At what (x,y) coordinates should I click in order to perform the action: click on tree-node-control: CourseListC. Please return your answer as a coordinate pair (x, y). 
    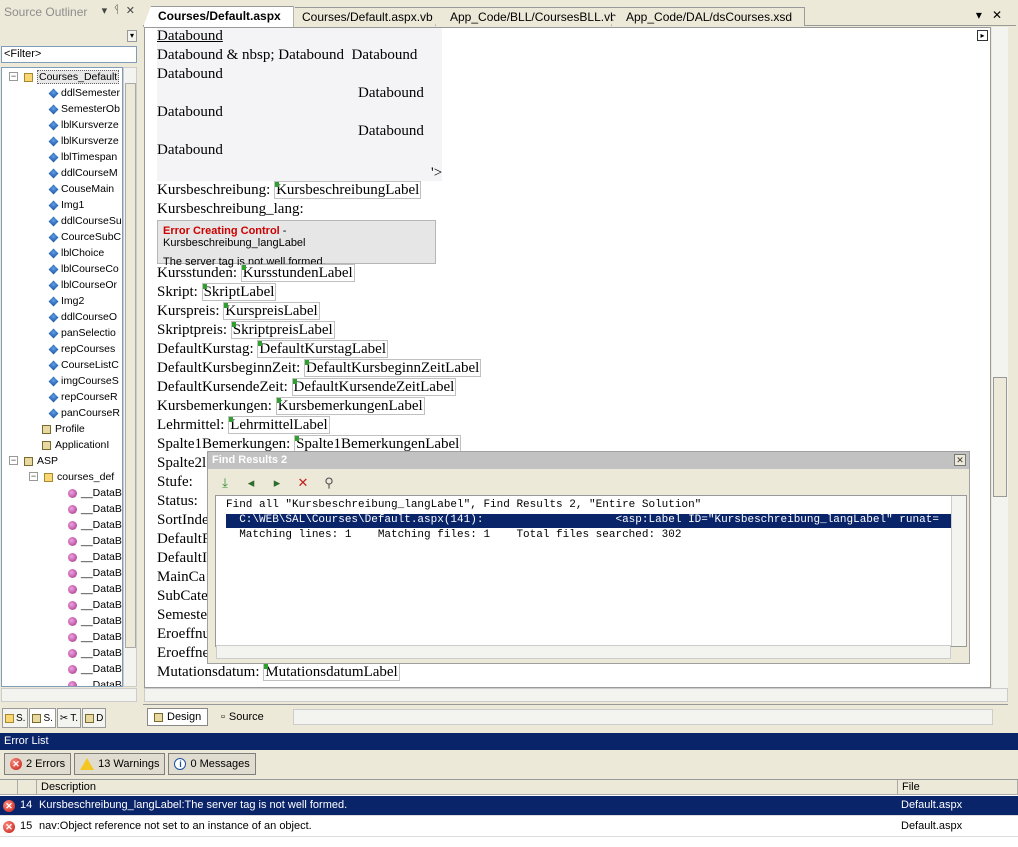
    Looking at the image, I should click on (83, 365).